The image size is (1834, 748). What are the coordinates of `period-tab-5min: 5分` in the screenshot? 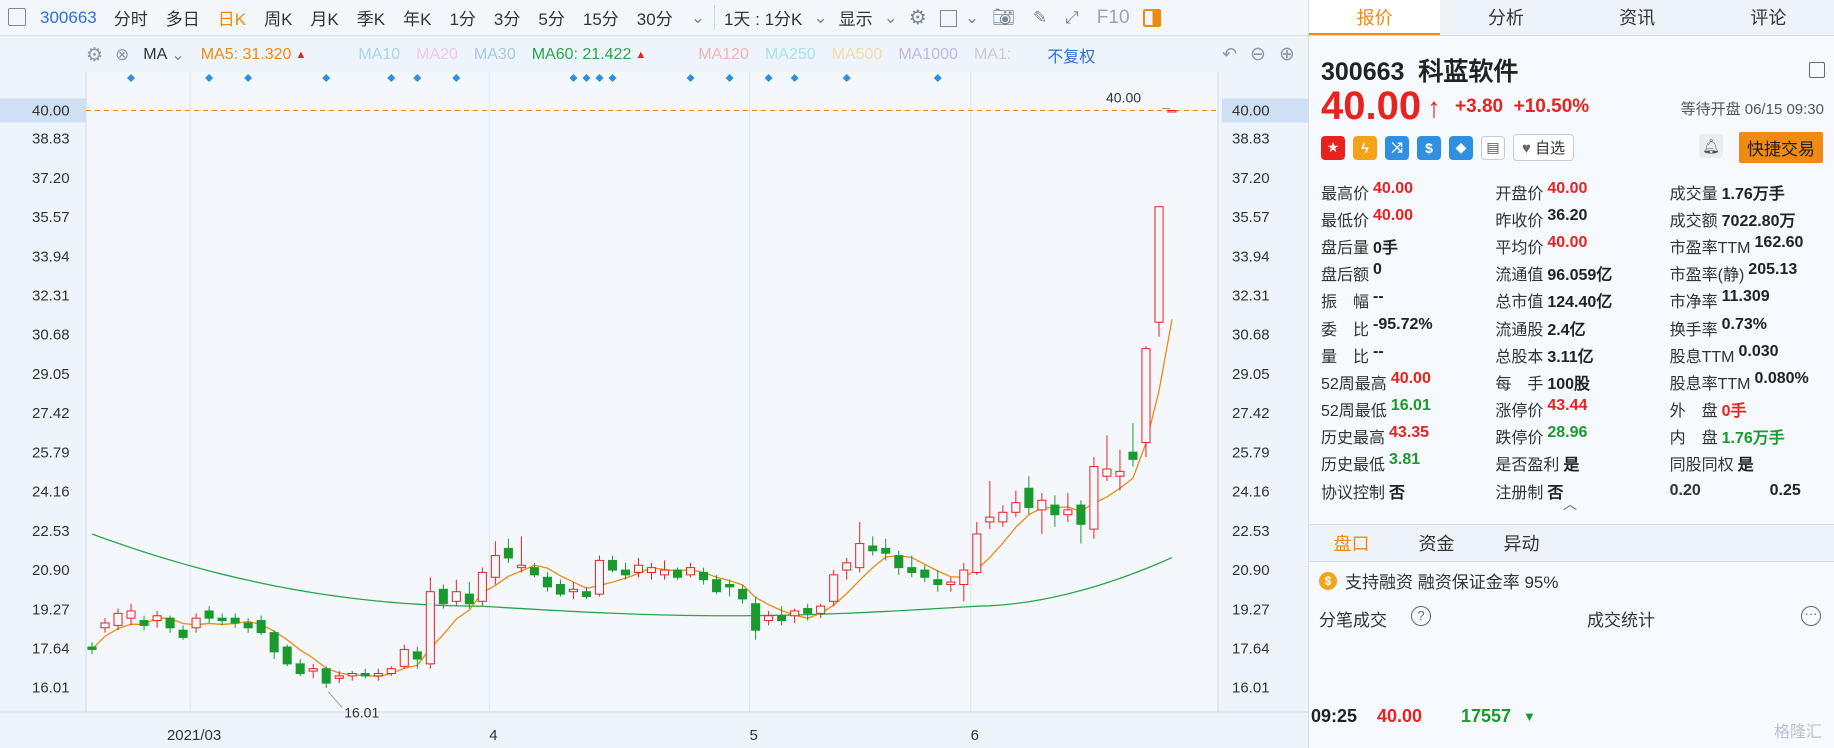 It's located at (551, 17).